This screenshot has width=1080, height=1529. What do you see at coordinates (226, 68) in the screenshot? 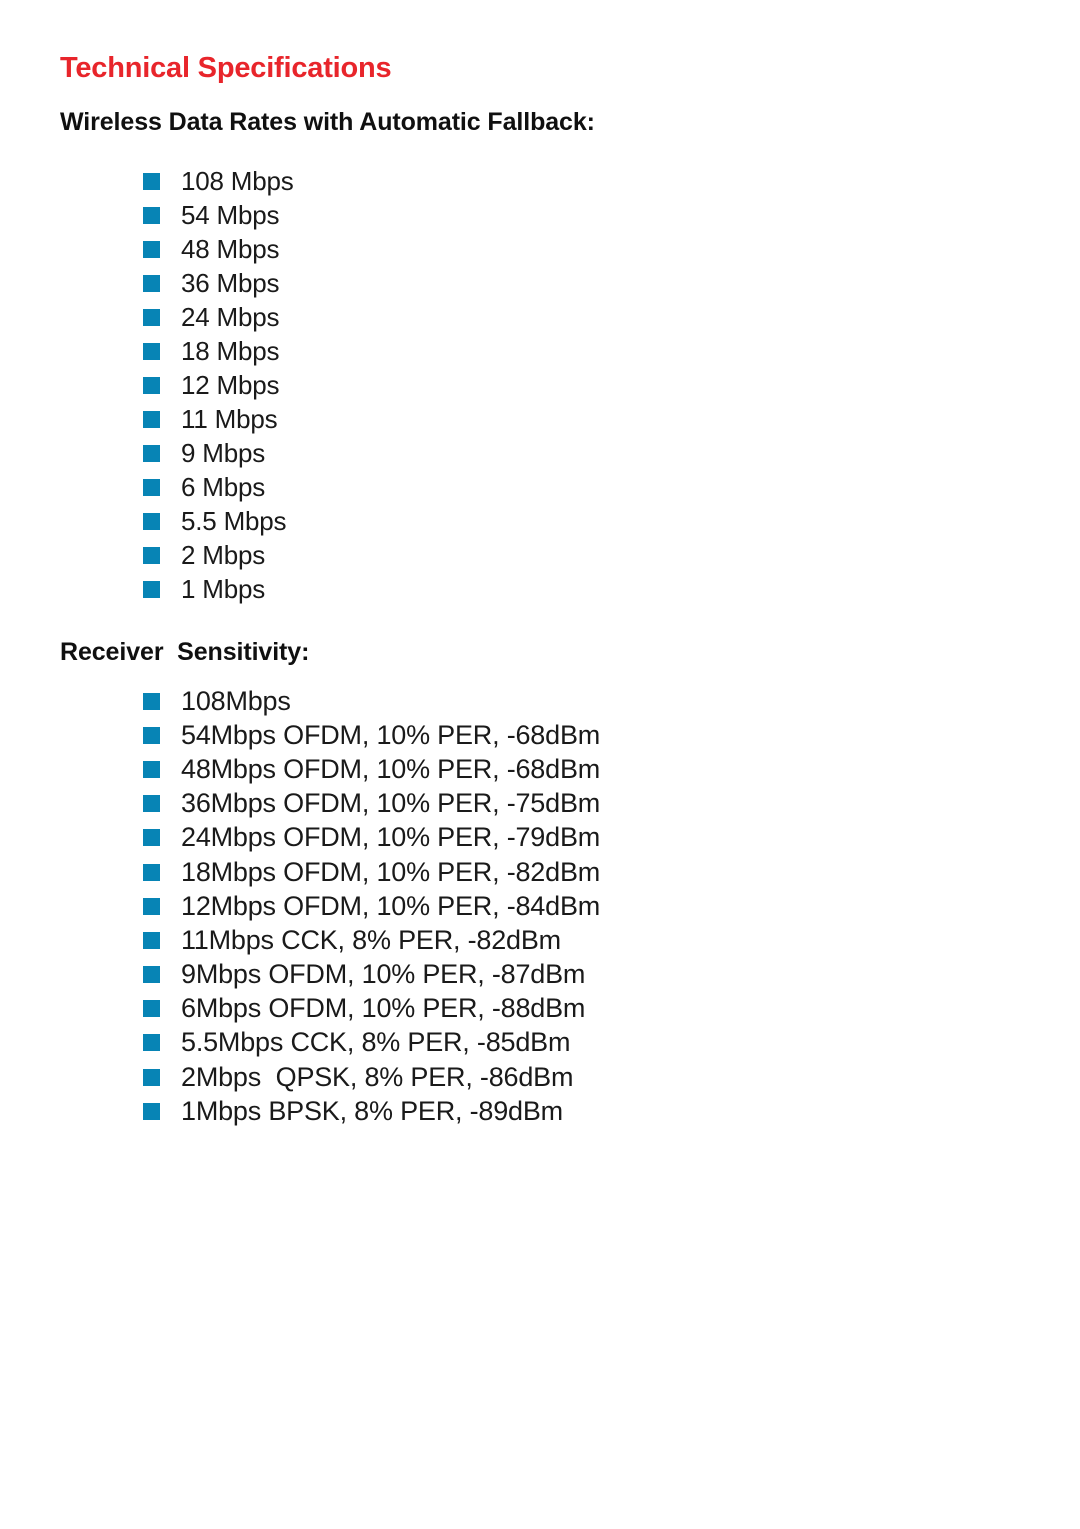
I see `page-title: Technical Specifications` at bounding box center [226, 68].